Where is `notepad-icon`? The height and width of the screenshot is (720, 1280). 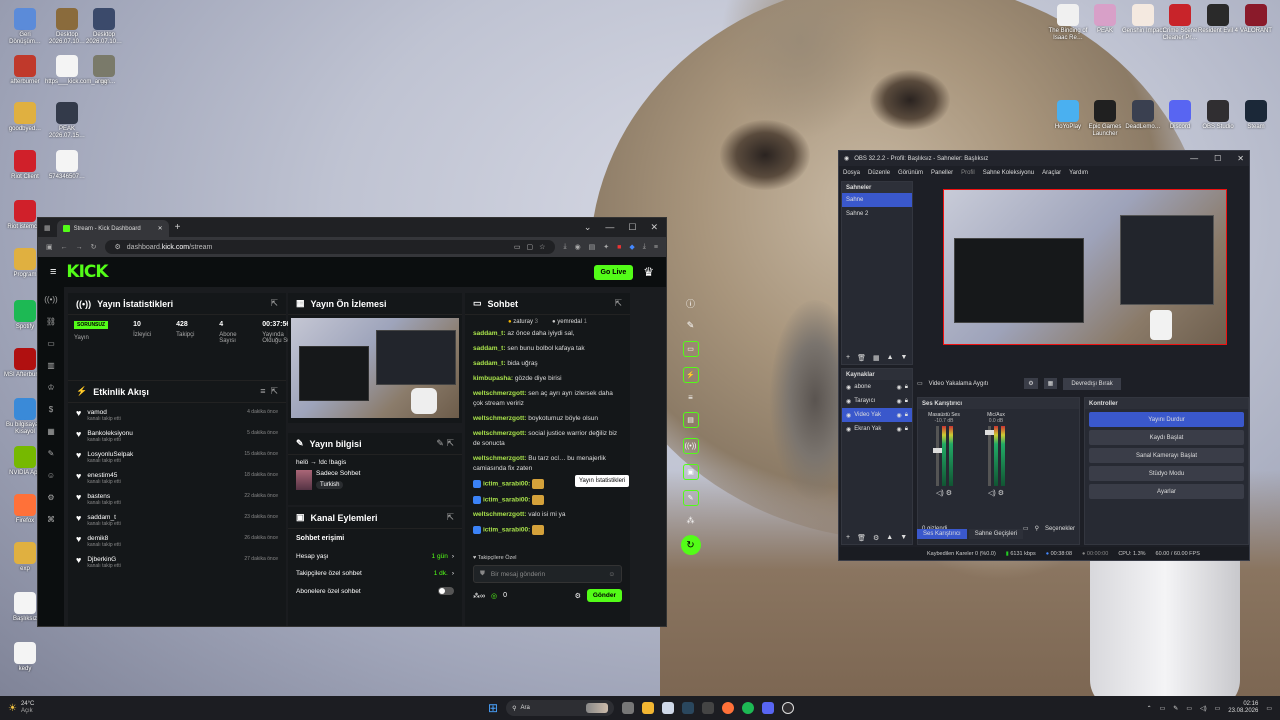 notepad-icon is located at coordinates (668, 708).